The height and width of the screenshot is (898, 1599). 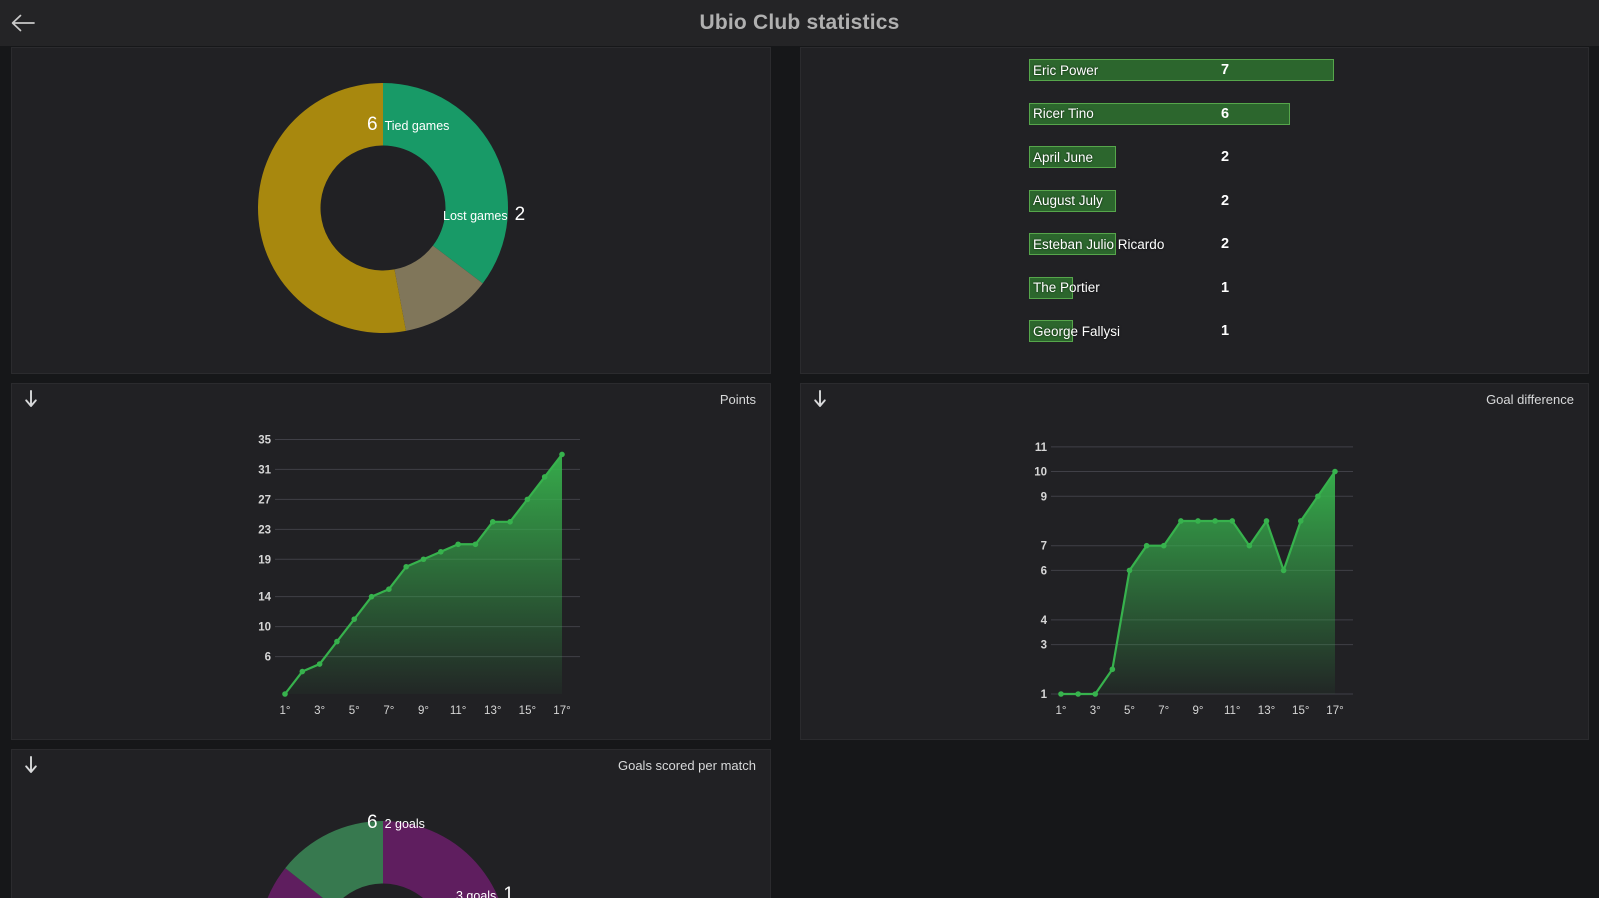 What do you see at coordinates (1194, 294) in the screenshot?
I see `bargauge-row: The Portier 1` at bounding box center [1194, 294].